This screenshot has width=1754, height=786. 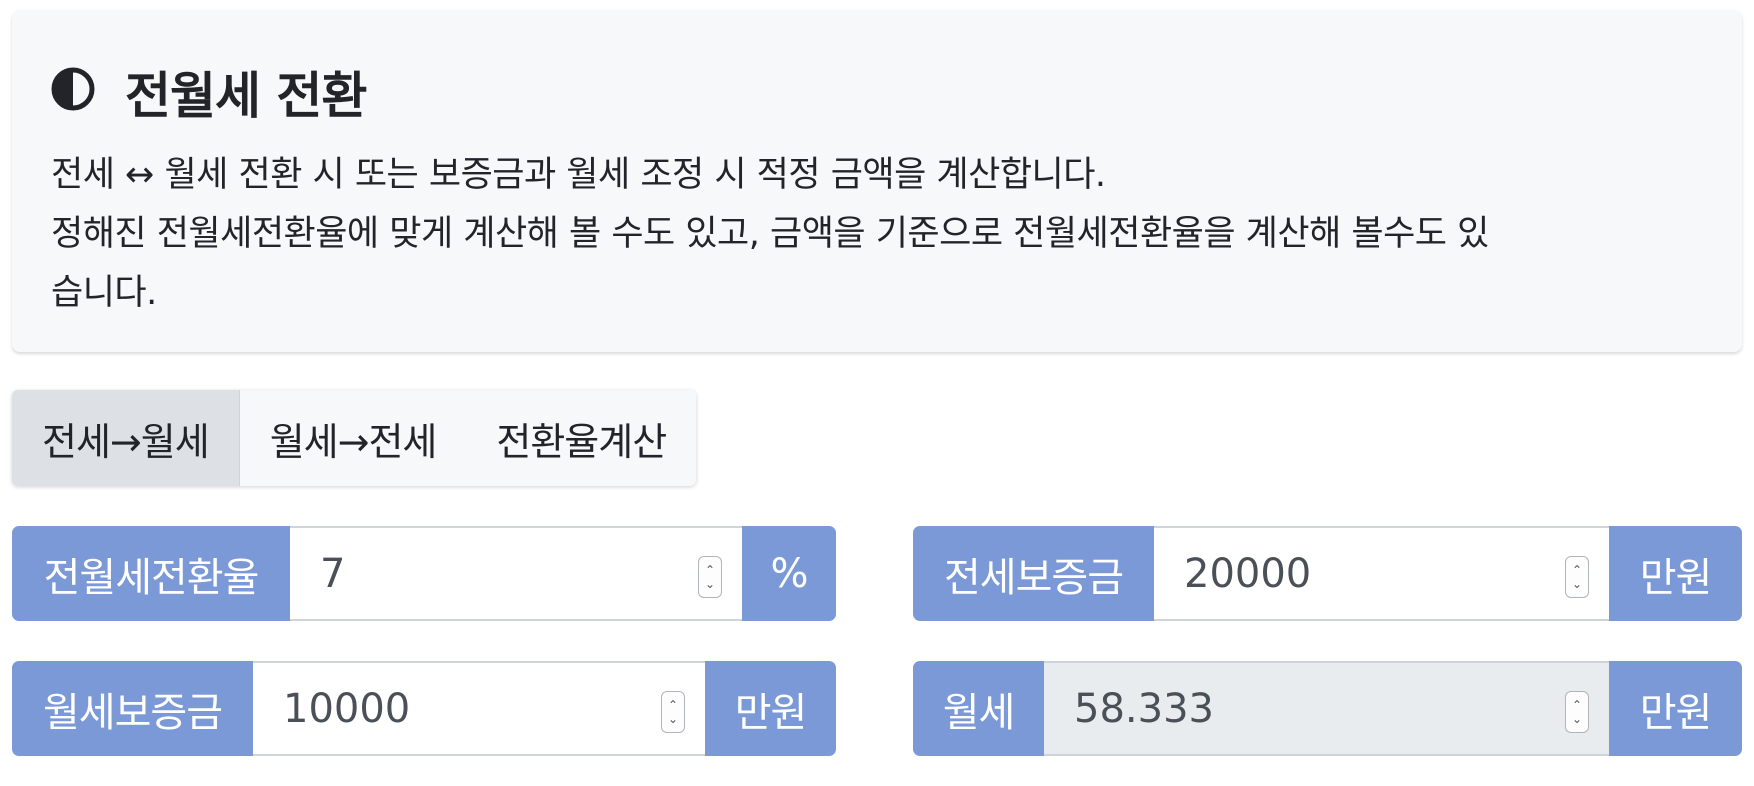 I want to click on rate-field: 전월세전환율 7 ⌃ ⌄ %, so click(x=424, y=573).